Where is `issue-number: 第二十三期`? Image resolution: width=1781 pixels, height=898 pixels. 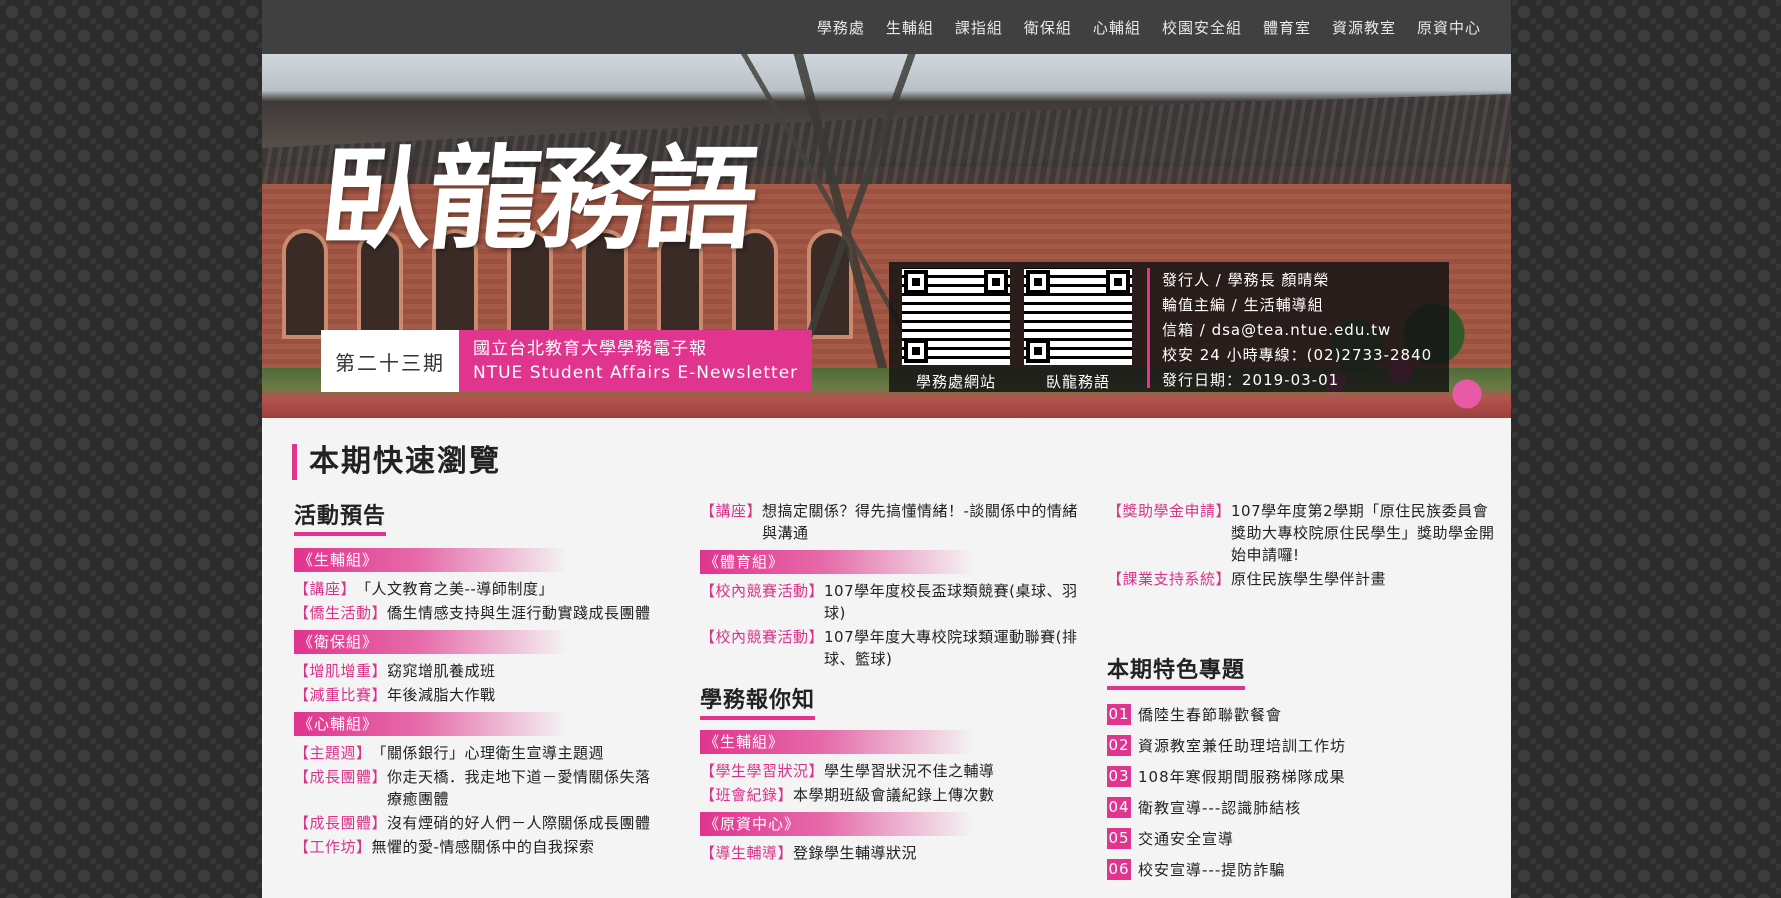 issue-number: 第二十三期 is located at coordinates (390, 361).